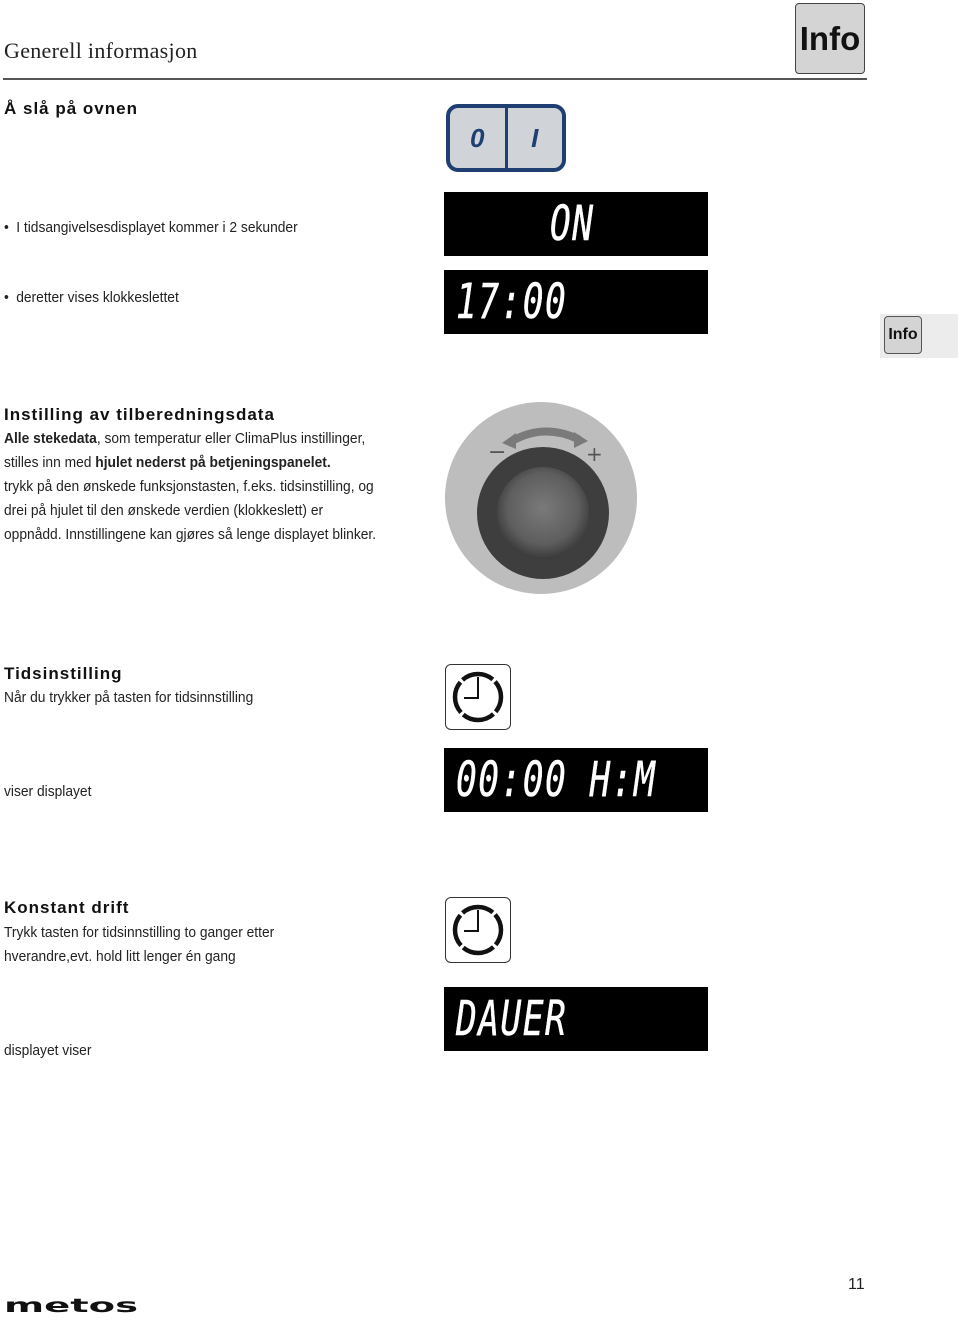  Describe the element at coordinates (903, 335) in the screenshot. I see `info-side-tab: Info` at that location.